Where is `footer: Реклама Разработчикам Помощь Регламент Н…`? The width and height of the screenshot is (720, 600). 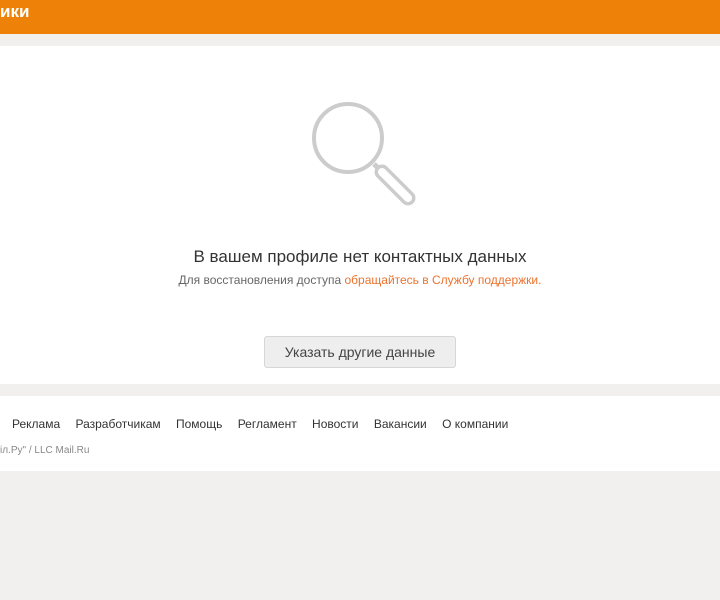
footer: Реклама Разработчикам Помощь Регламент Н… is located at coordinates (360, 433).